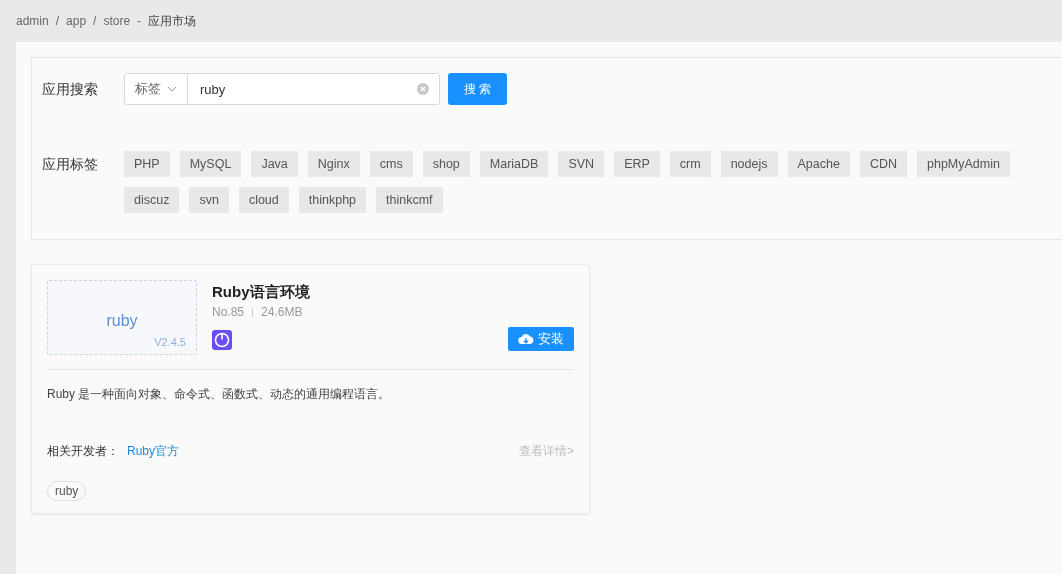 The height and width of the screenshot is (574, 1062). What do you see at coordinates (117, 21) in the screenshot?
I see `breadcrumb-link: store` at bounding box center [117, 21].